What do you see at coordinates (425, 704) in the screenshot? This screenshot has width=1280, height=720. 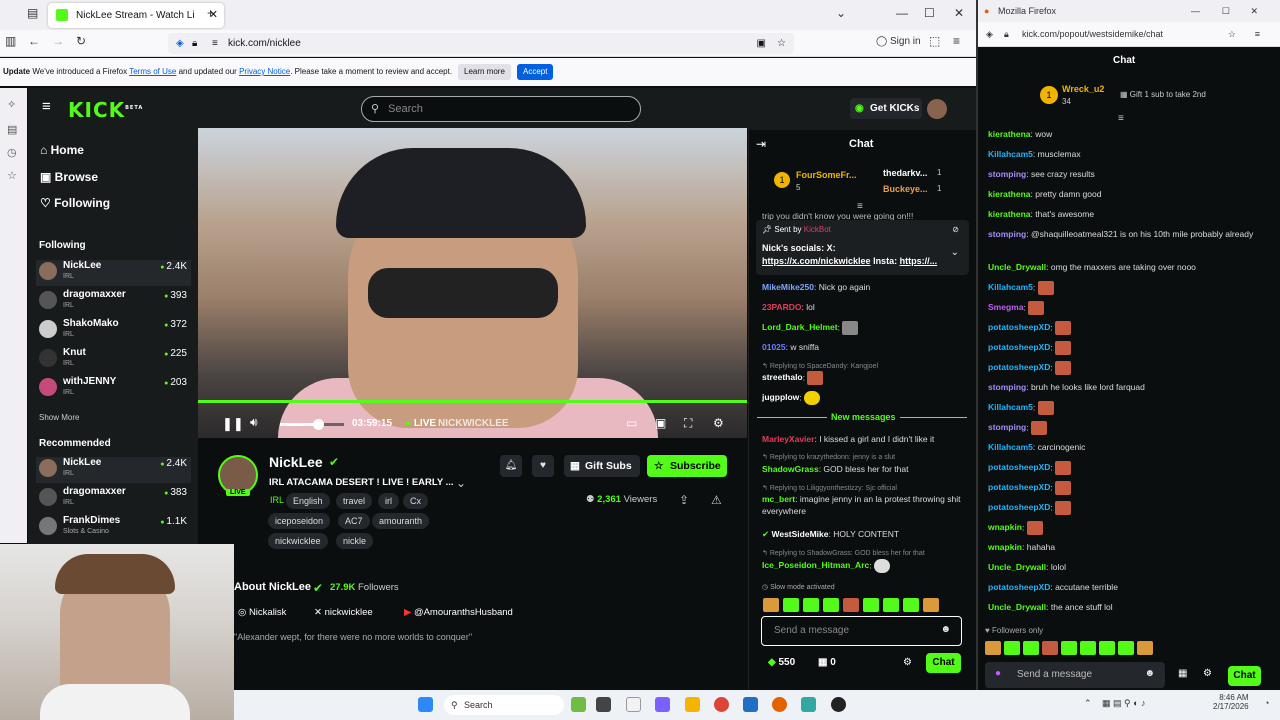 I see `start-icon` at bounding box center [425, 704].